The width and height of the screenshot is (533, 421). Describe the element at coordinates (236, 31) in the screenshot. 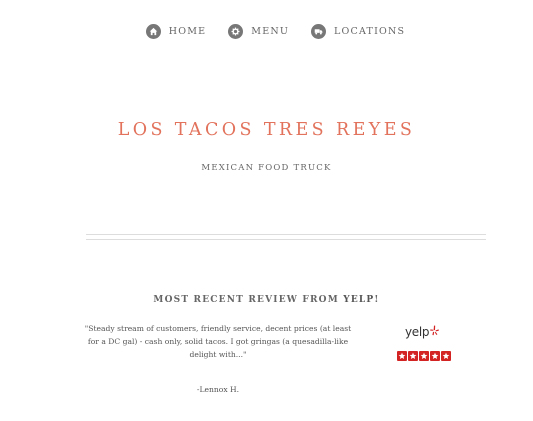

I see `gear-icon` at that location.